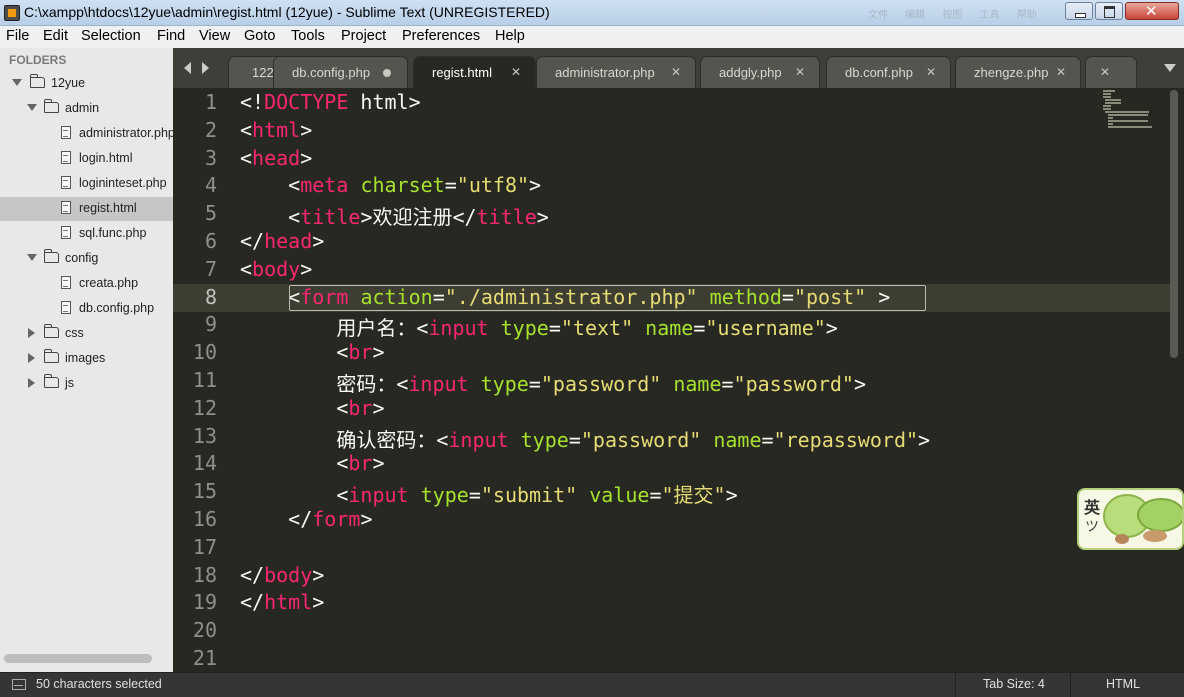 The image size is (1184, 697). Describe the element at coordinates (338, 439) in the screenshot. I see `code-token: 确认密码：` at that location.